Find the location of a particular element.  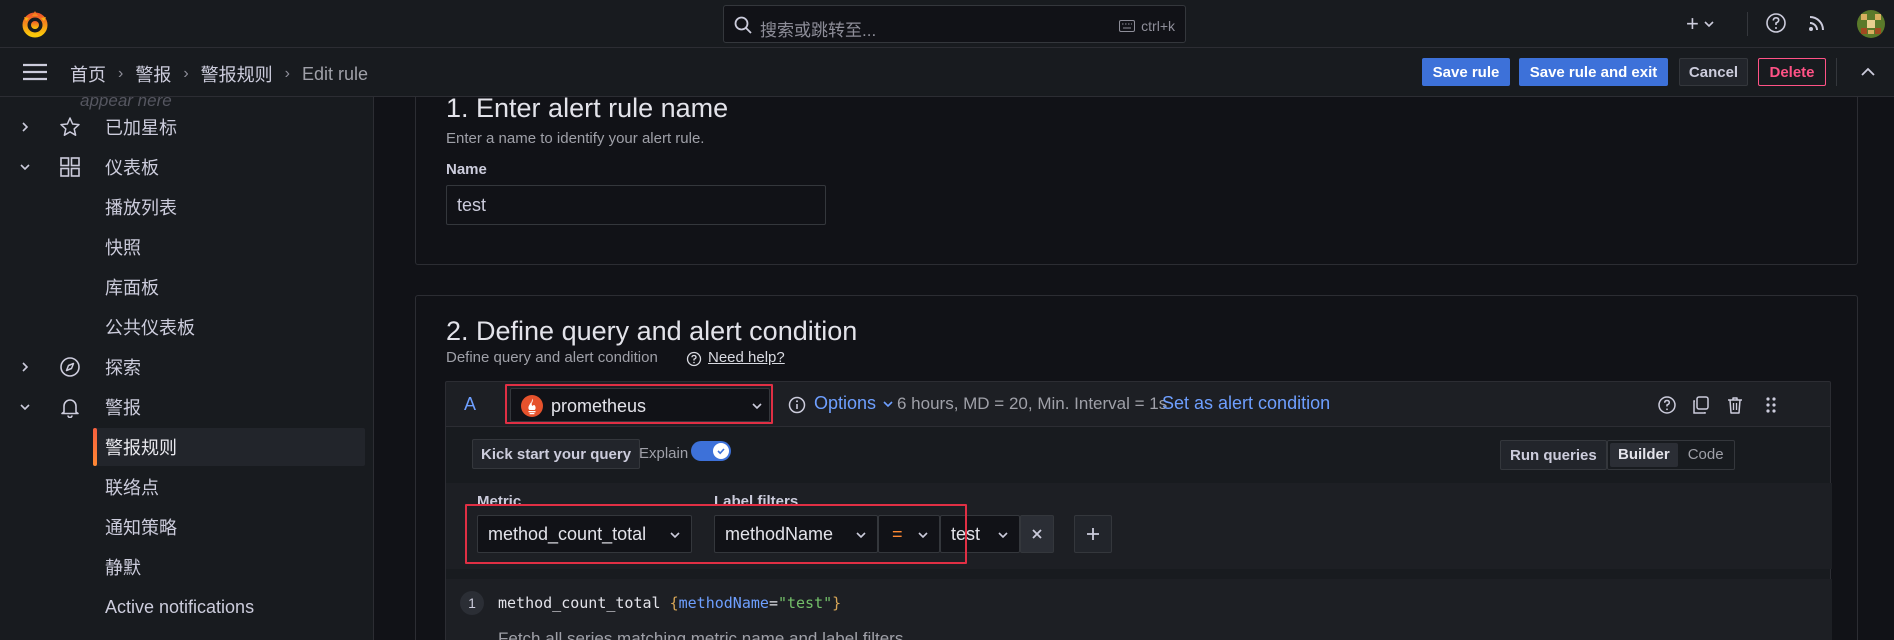

cancel-button: Cancel is located at coordinates (1713, 72).